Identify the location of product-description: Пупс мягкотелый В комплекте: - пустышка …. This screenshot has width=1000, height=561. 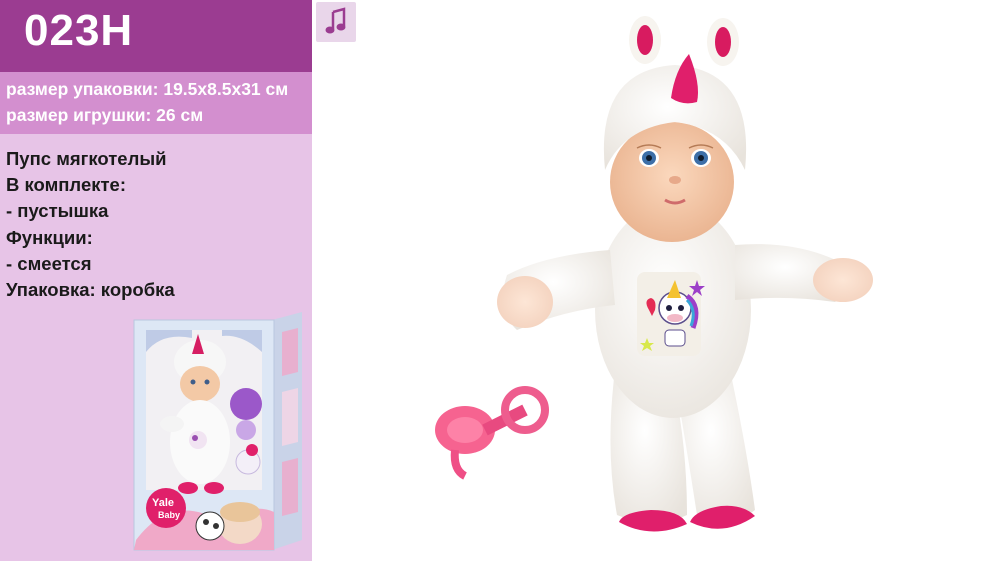
(90, 224).